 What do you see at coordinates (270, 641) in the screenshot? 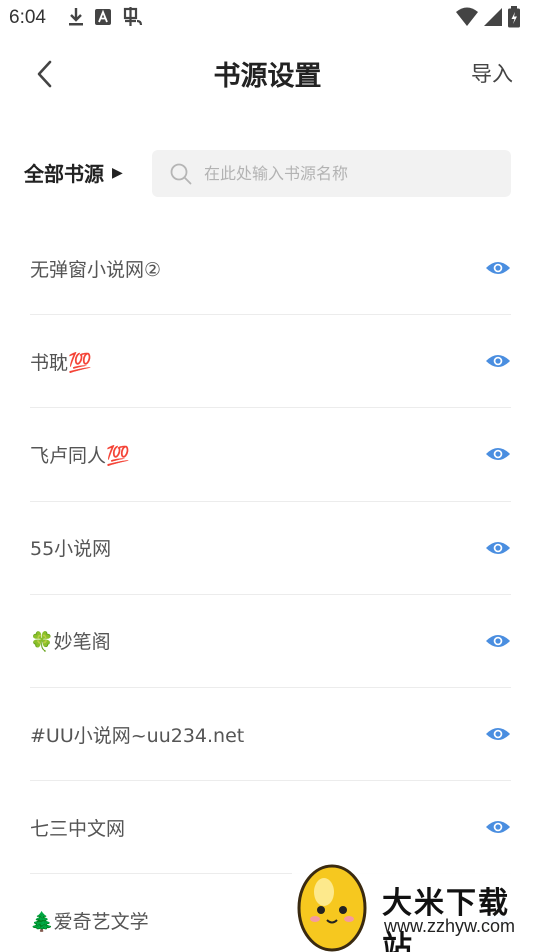
I see `list-item: 🍀妙笔阁` at bounding box center [270, 641].